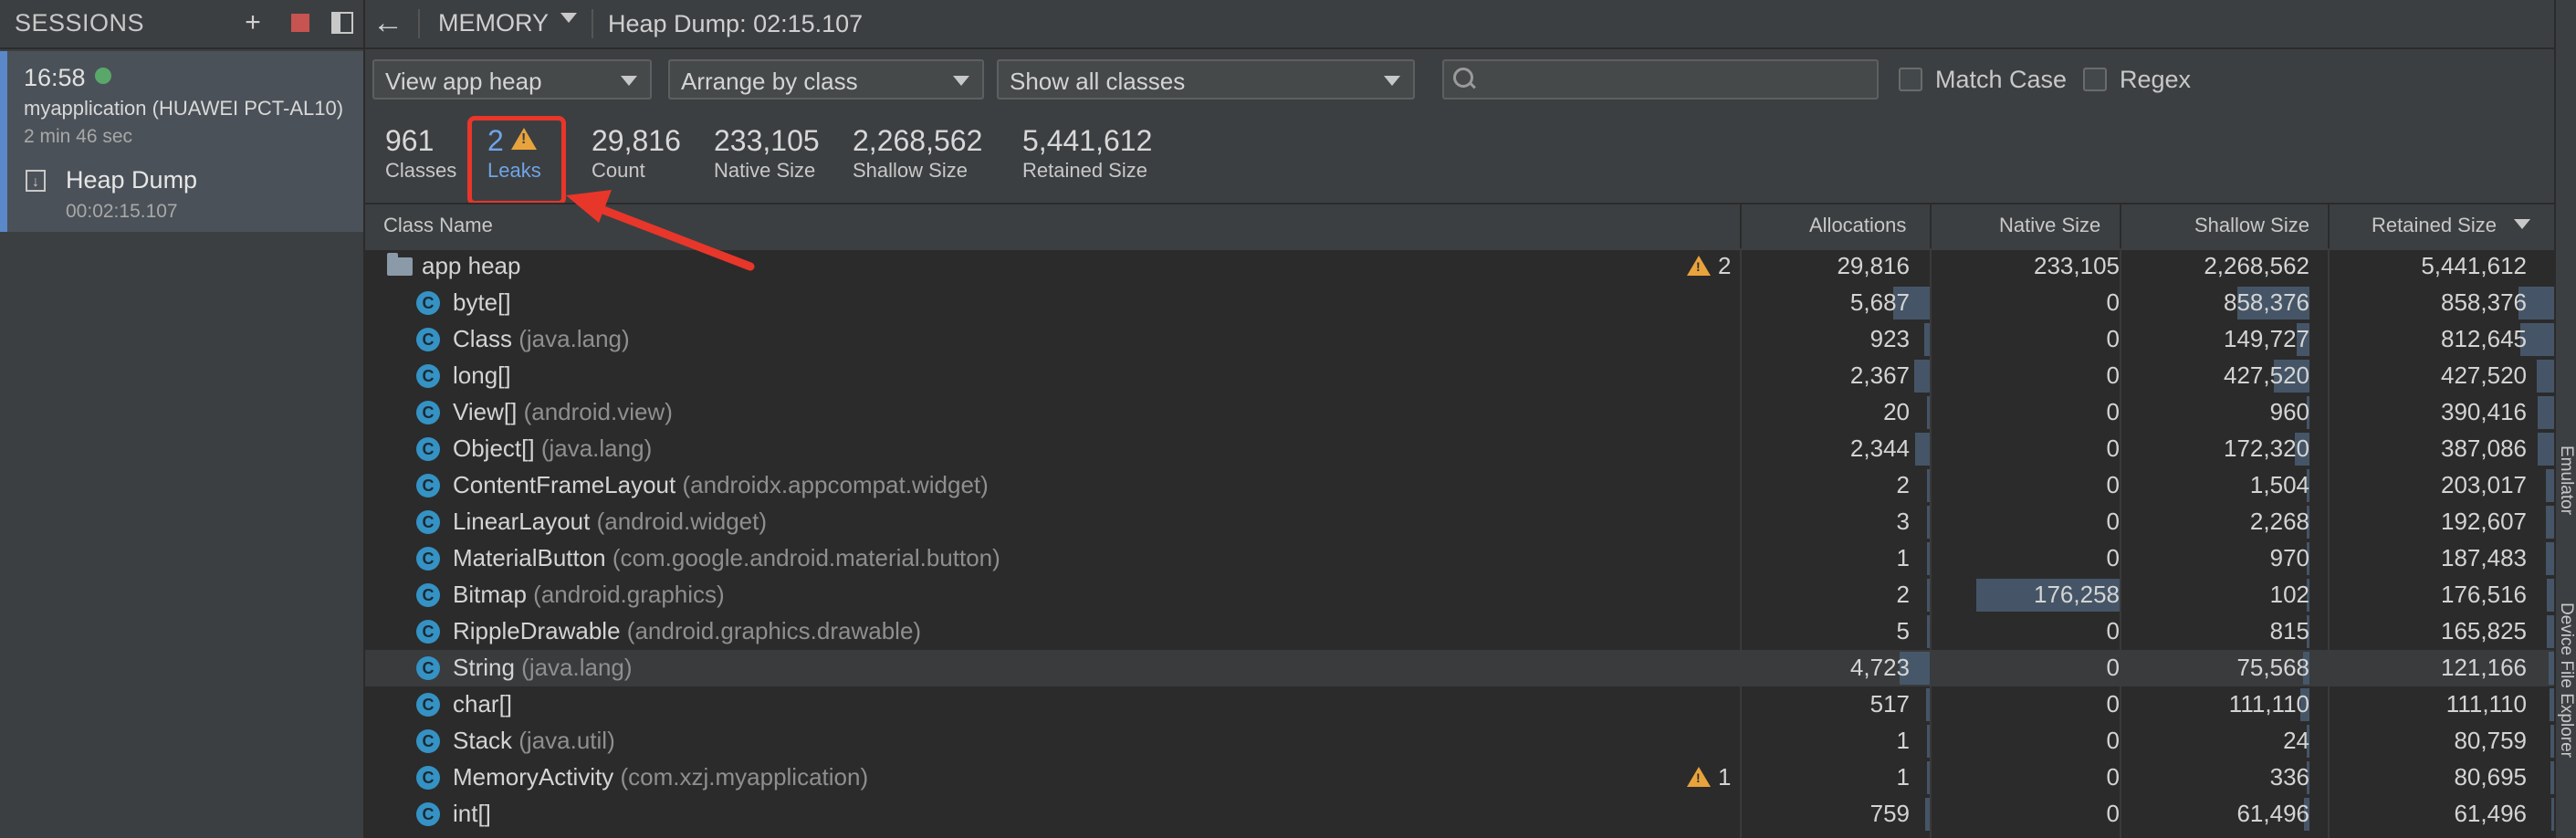 The image size is (2576, 838). I want to click on row-leak-count: 2, so click(1725, 265).